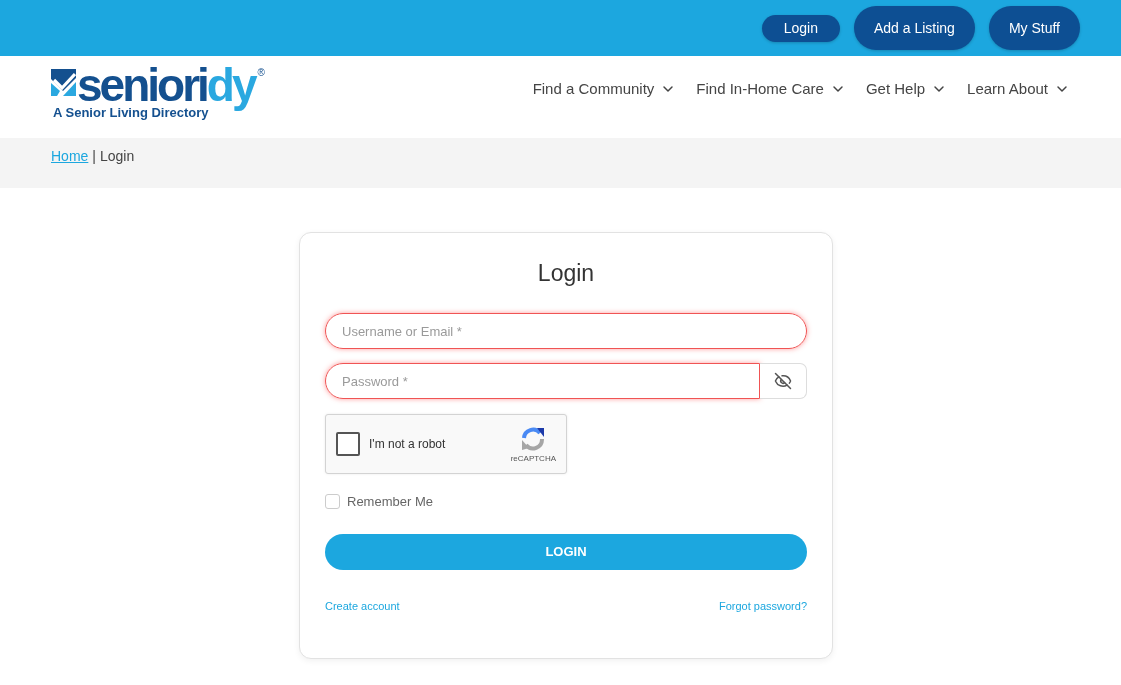 Image resolution: width=1121 pixels, height=685 pixels. Describe the element at coordinates (914, 28) in the screenshot. I see `top-bar-button: Add a Listing` at that location.